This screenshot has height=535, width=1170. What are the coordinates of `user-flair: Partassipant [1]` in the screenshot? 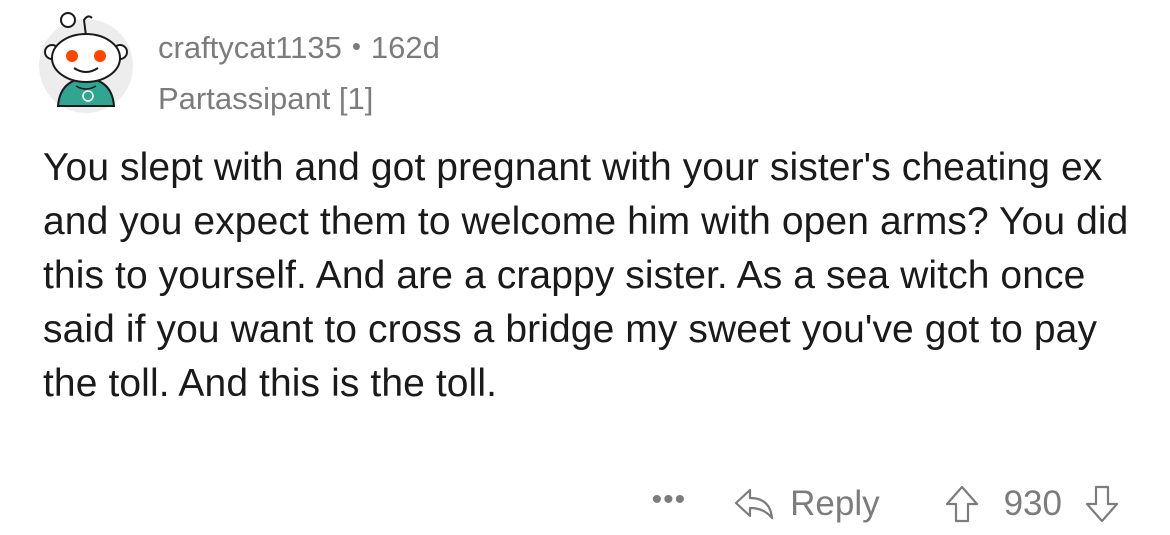 It's located at (266, 98).